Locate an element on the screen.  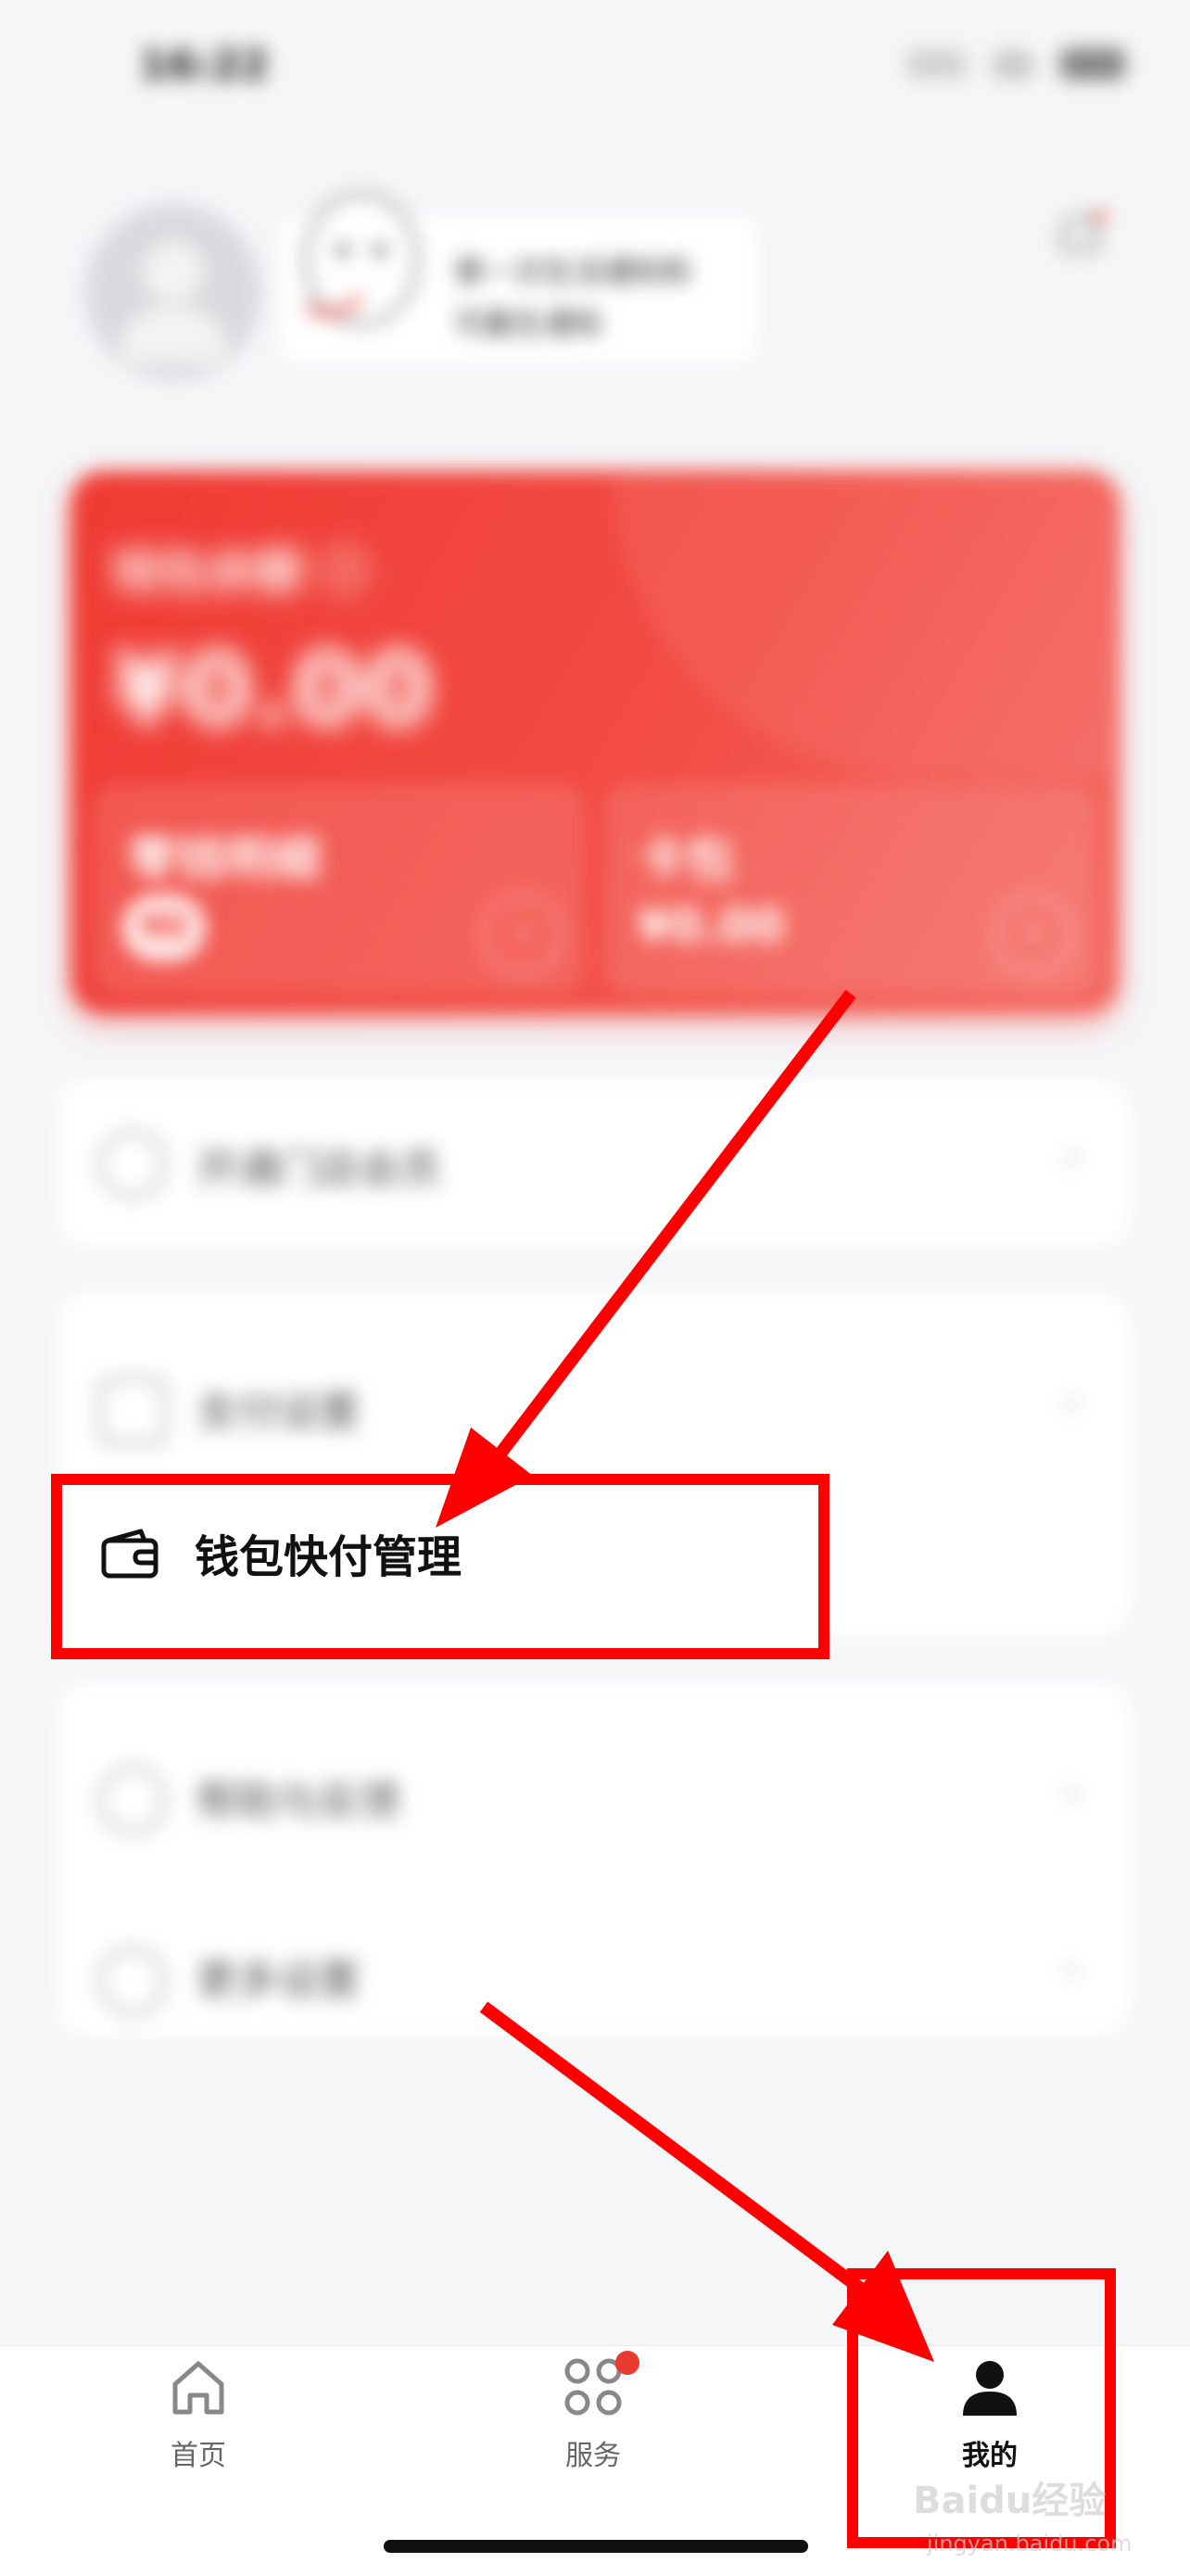
baidu-watermark: Baidu经验 is located at coordinates (1010, 2501).